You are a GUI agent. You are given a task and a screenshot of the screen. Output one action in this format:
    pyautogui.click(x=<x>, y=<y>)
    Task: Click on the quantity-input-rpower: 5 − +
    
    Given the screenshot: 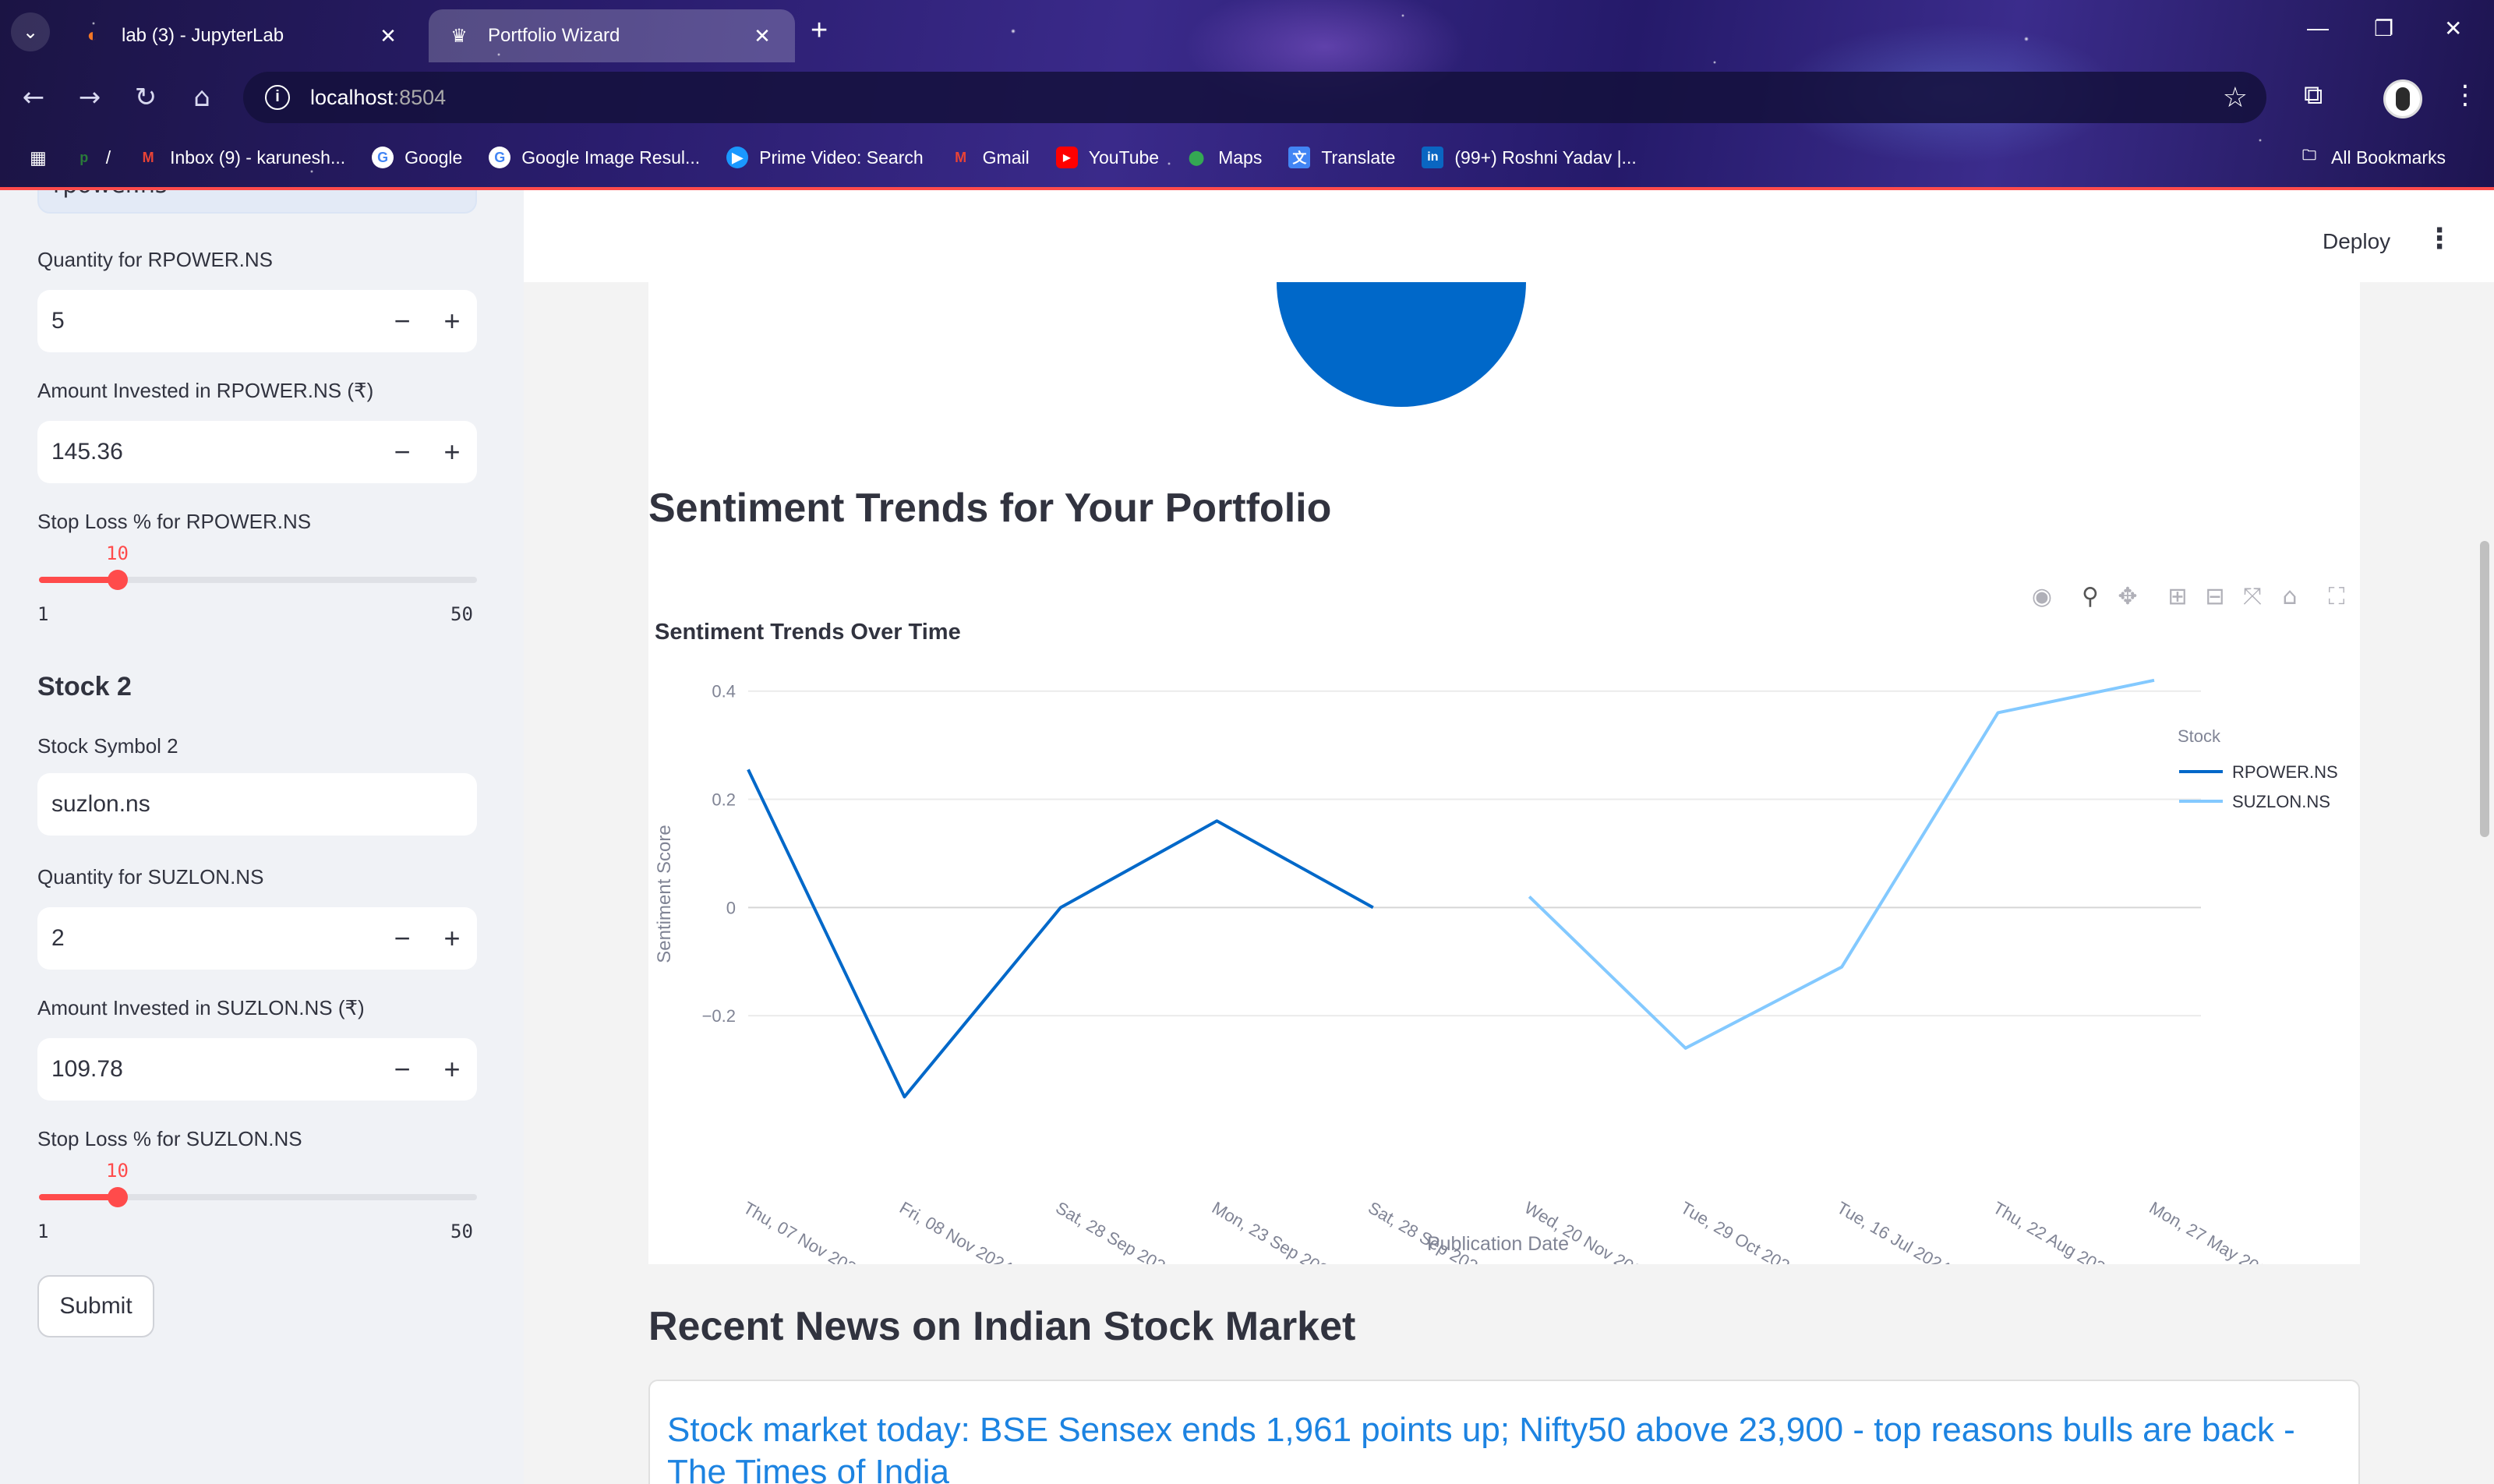 What is the action you would take?
    pyautogui.click(x=257, y=321)
    